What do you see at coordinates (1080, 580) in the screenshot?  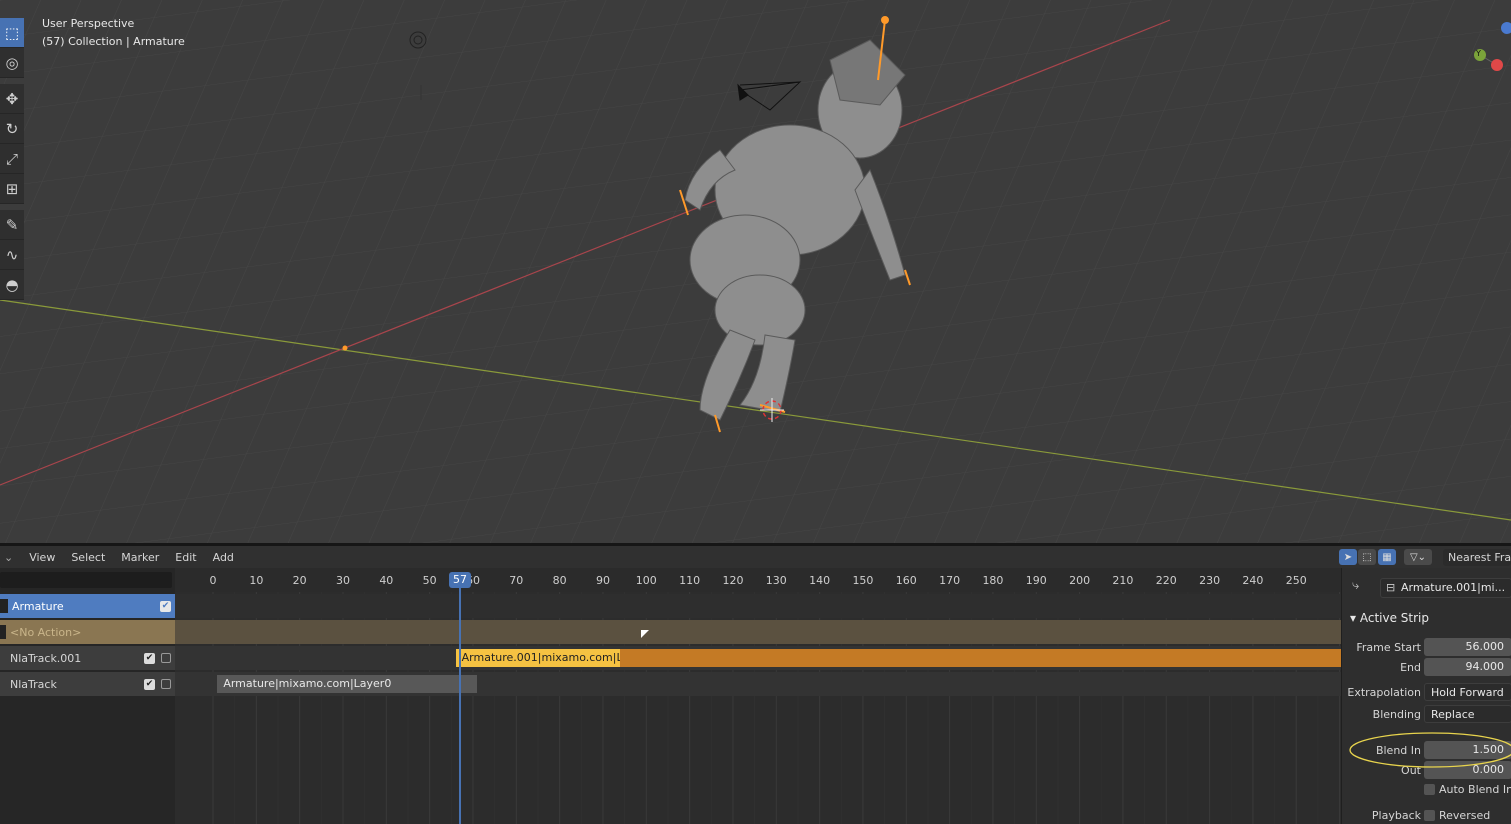 I see `ruler-tick-label: 200` at bounding box center [1080, 580].